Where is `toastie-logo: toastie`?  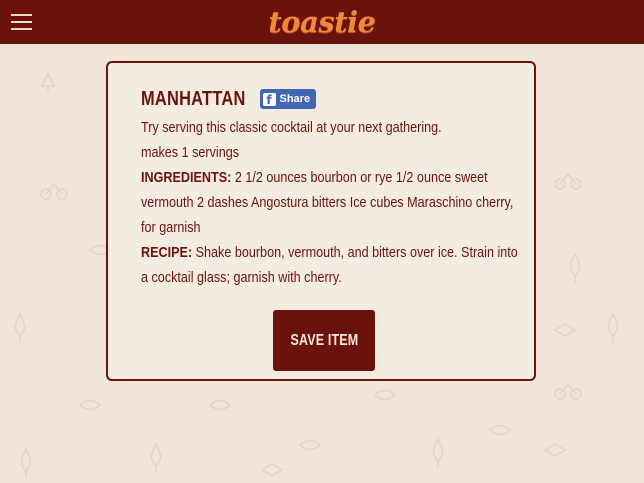
toastie-logo: toastie is located at coordinates (322, 22).